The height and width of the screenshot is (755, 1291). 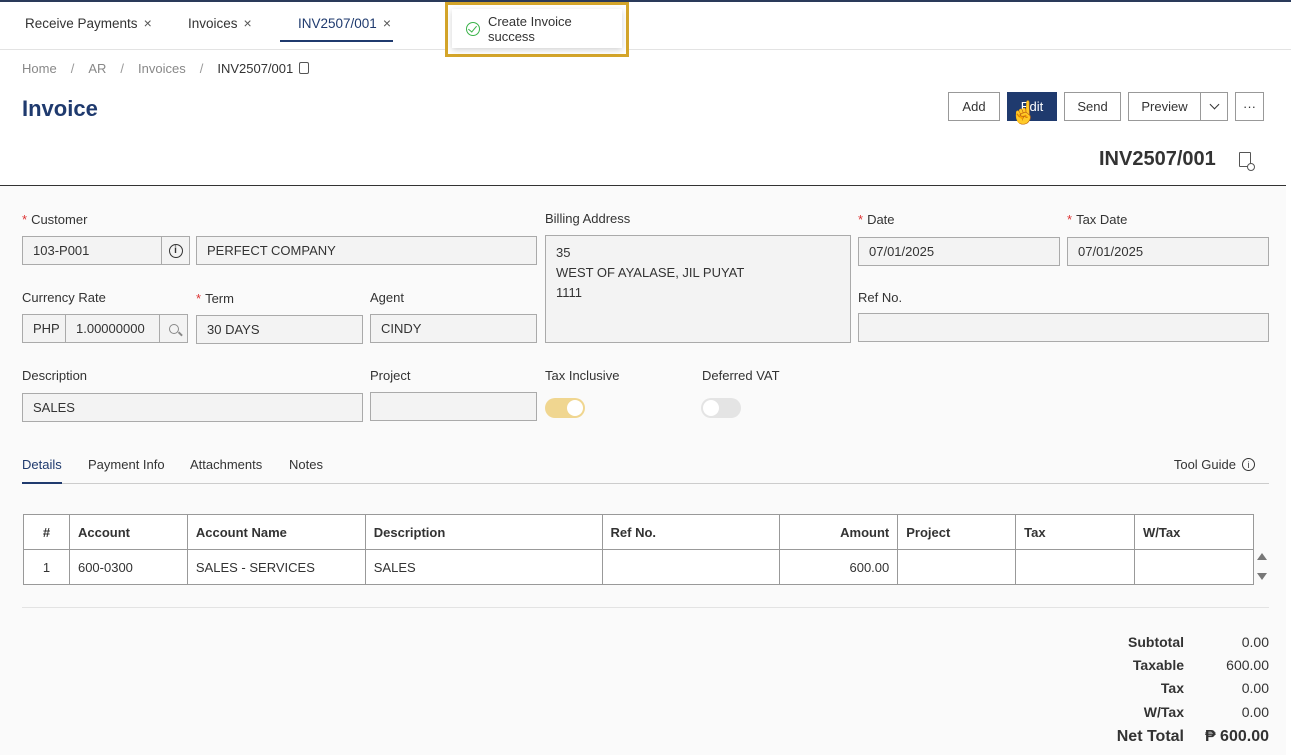 I want to click on tab-receive-payments: Receive Payments ×, so click(x=88, y=30).